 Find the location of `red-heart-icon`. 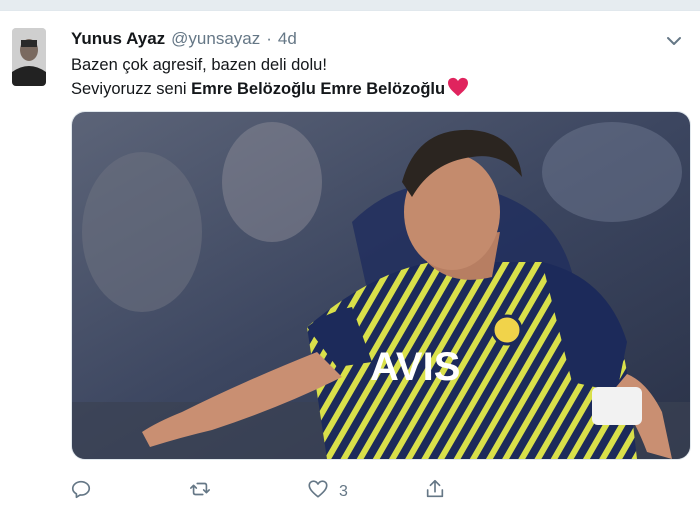

red-heart-icon is located at coordinates (458, 90).